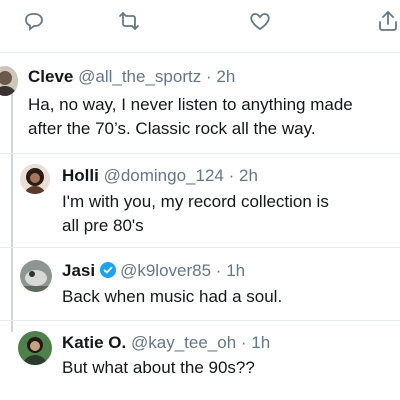  I want to click on display-name: Katie O., so click(94, 342).